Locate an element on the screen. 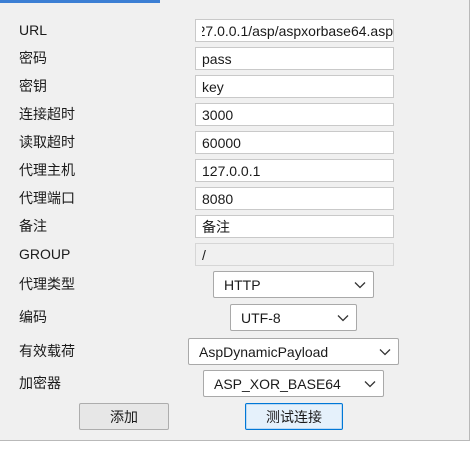 This screenshot has height=459, width=472. tab-accent is located at coordinates (80, 1).